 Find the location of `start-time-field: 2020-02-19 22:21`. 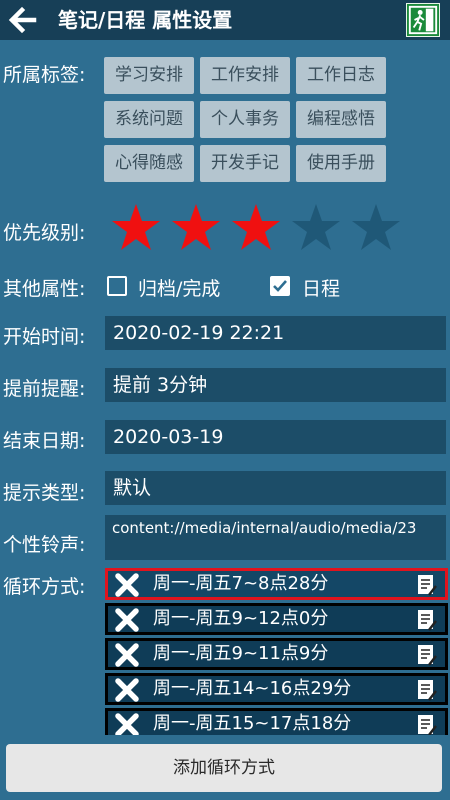

start-time-field: 2020-02-19 22:21 is located at coordinates (275, 333).